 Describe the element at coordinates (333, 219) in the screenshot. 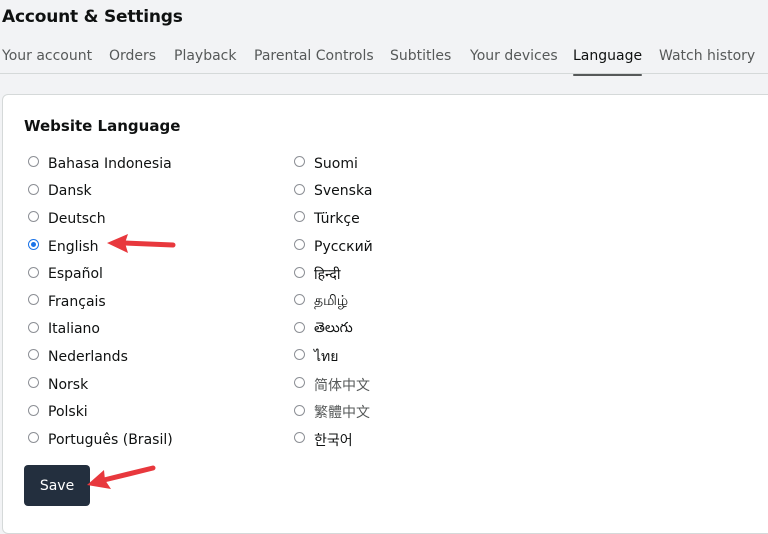

I see `language-option: Türkçe` at that location.